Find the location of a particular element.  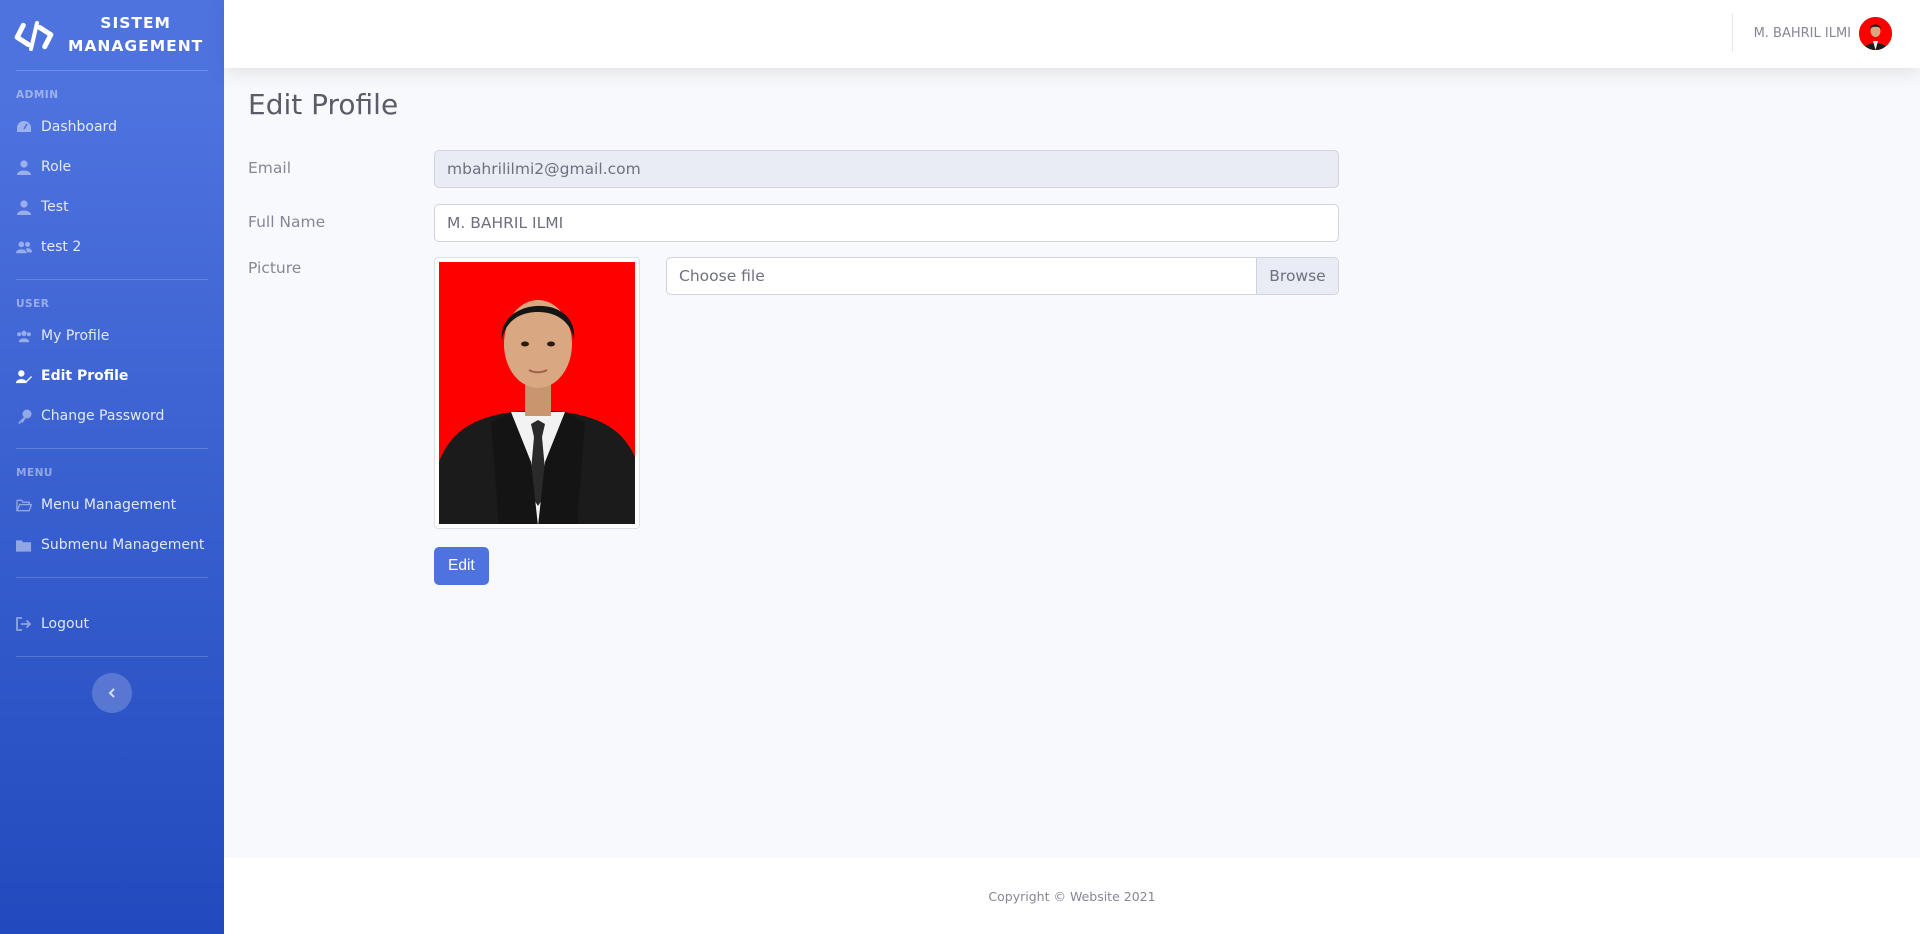

sidebar-item-label: My Profile is located at coordinates (75, 336).